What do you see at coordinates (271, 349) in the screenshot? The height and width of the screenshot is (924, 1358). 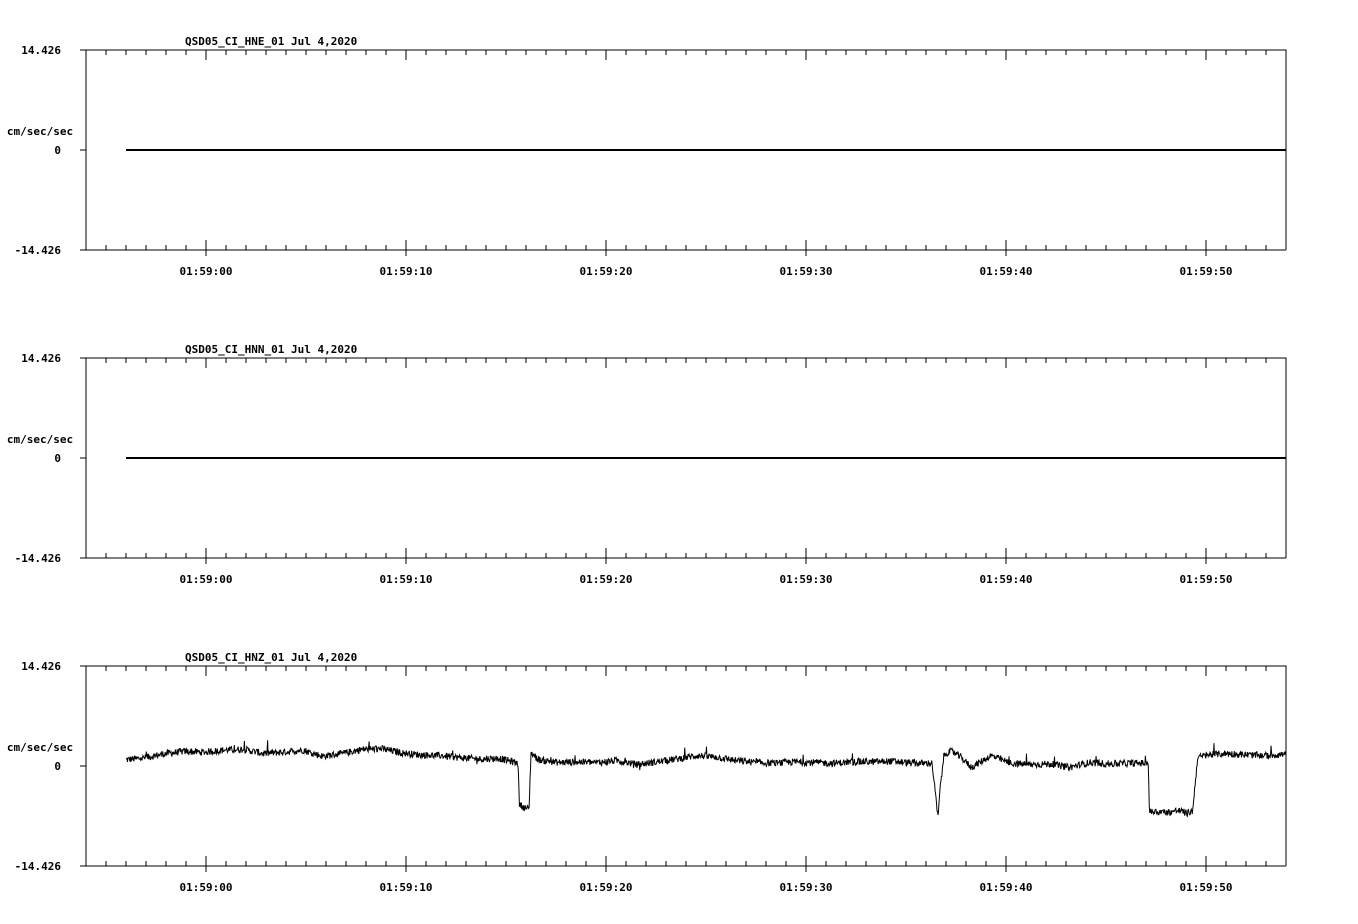 I see `panel-title: QSD05_CI_HNN_01 Jul 4,2020` at bounding box center [271, 349].